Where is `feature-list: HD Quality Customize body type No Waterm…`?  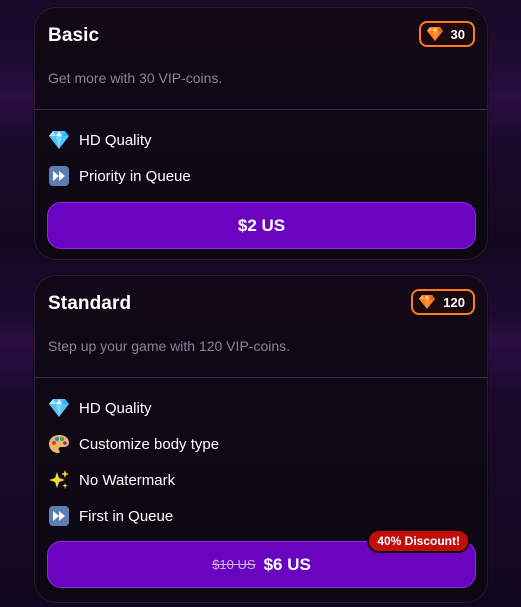
feature-list: HD Quality Customize body type No Waterm… is located at coordinates (133, 462).